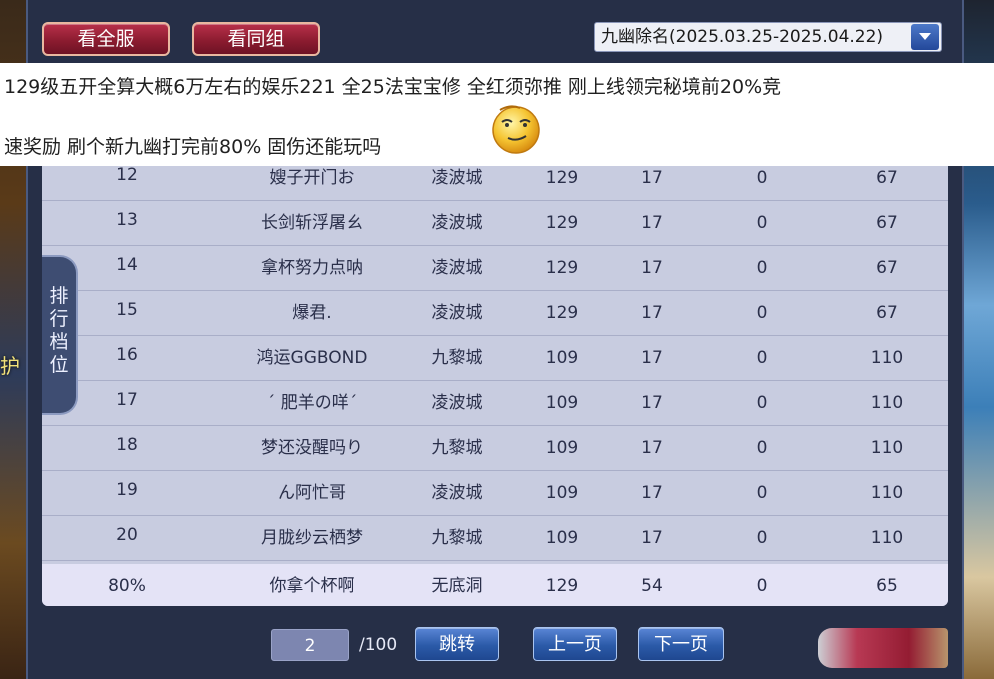 The height and width of the screenshot is (679, 994). I want to click on name-cell: 长剑斩浮屠ㄠ, so click(312, 223).